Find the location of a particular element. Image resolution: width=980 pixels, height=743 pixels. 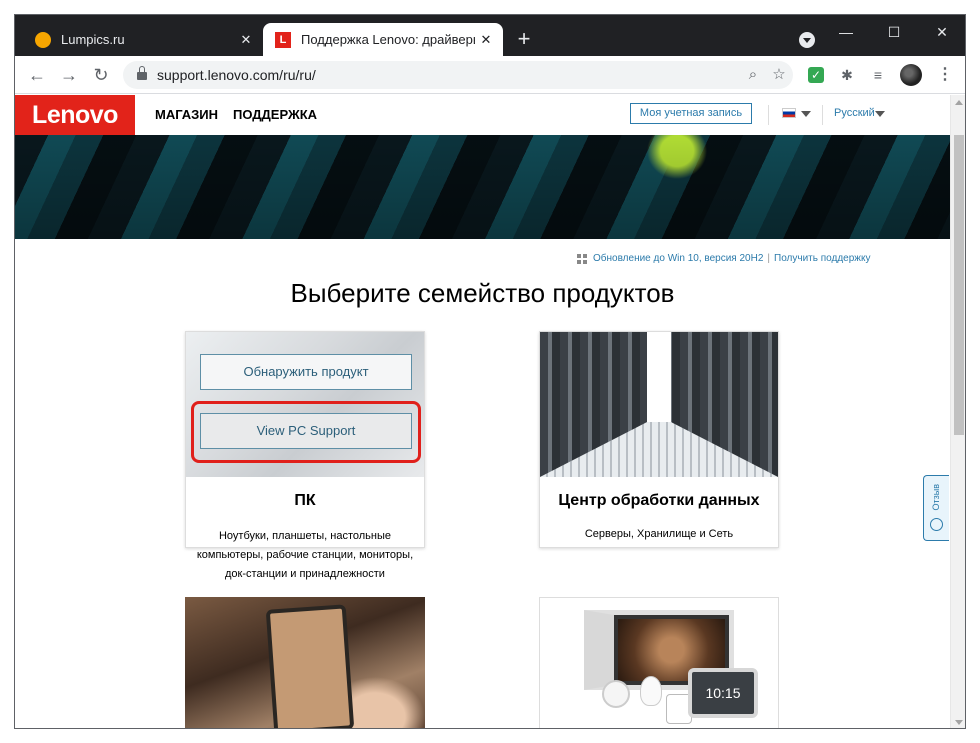

tab-lenovo-support: L Поддержка Lenovo: драйверы, с ✕ is located at coordinates (383, 39).